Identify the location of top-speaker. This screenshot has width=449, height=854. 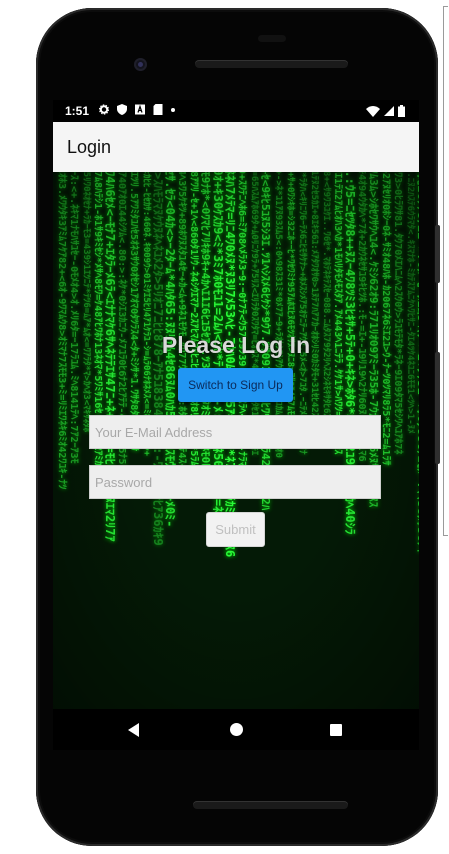
(271, 64).